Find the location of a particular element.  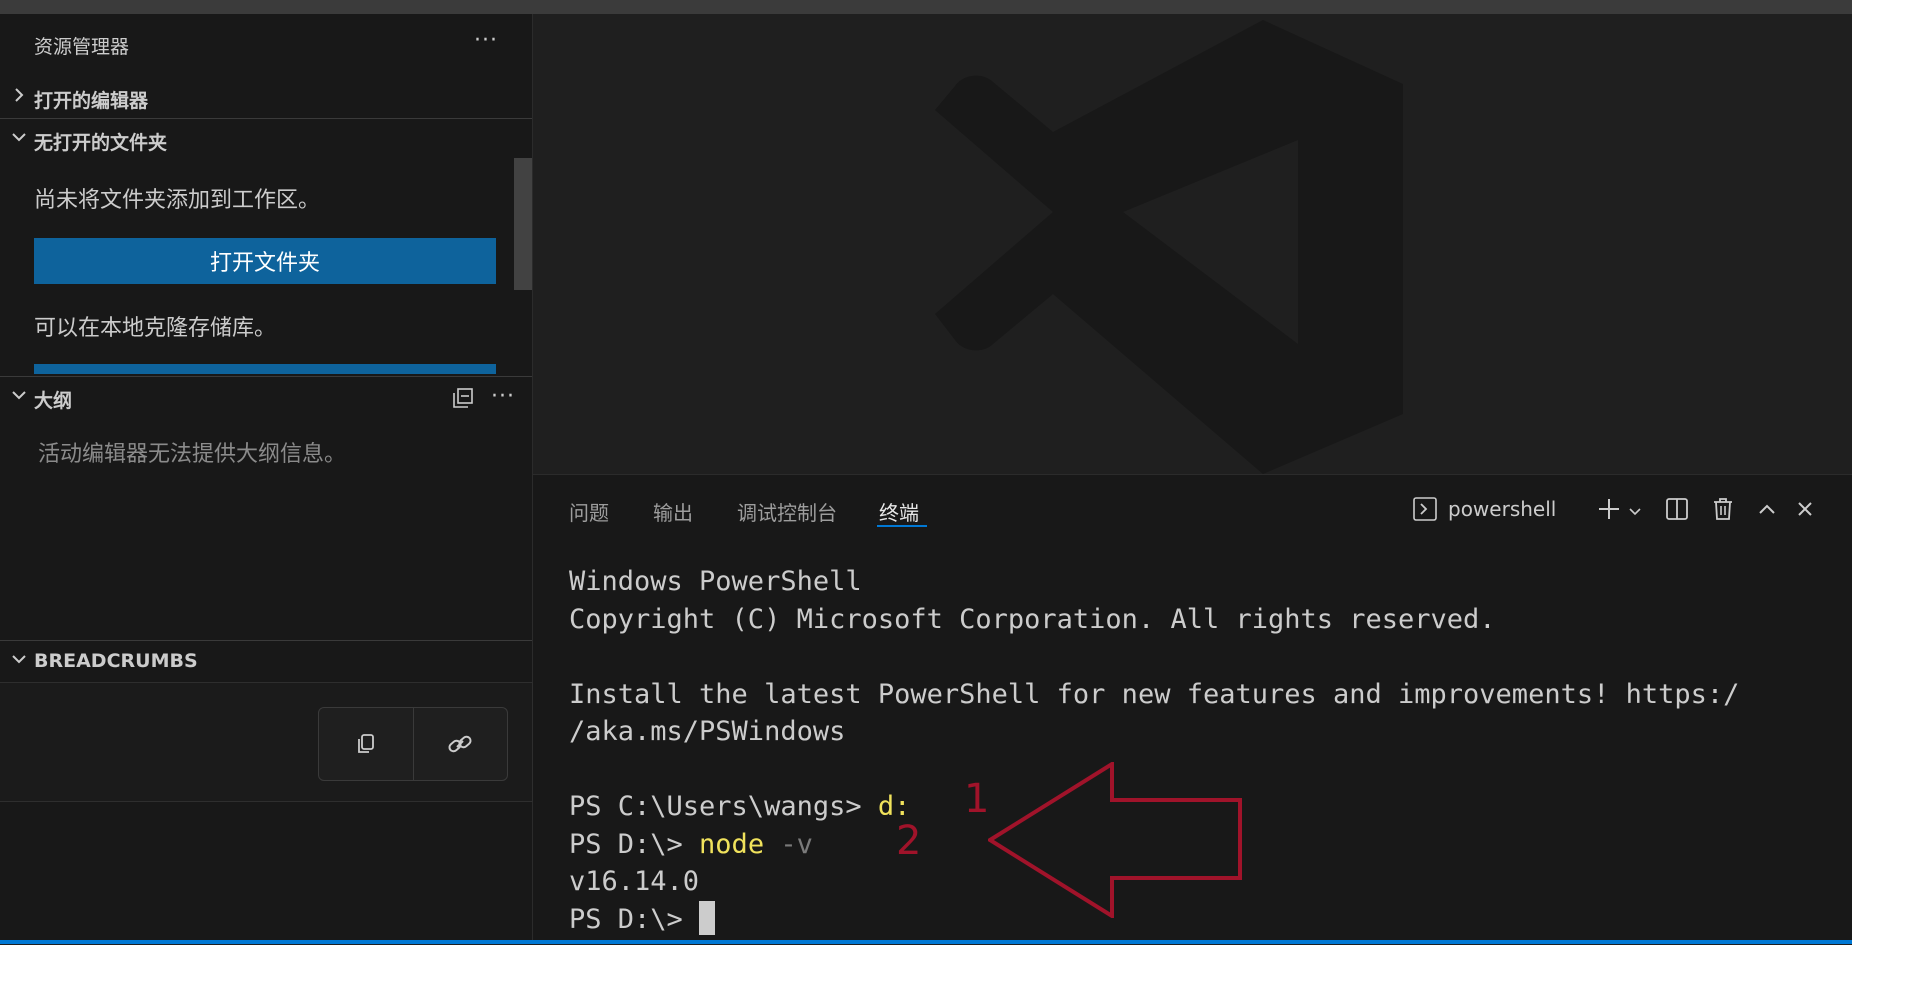

tab-output: 输出 is located at coordinates (673, 511).